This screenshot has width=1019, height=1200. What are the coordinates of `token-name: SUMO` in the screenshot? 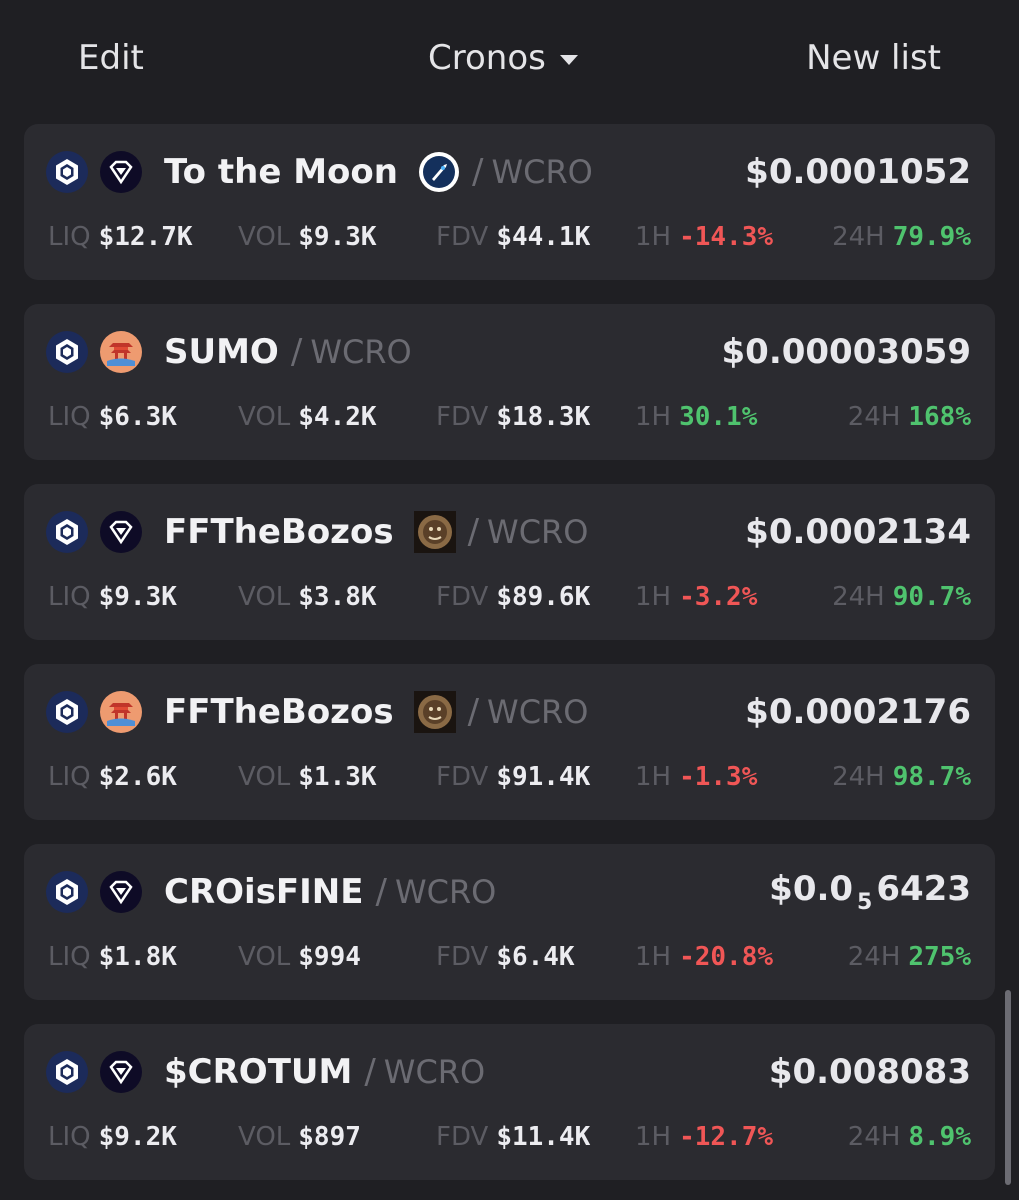 It's located at (221, 352).